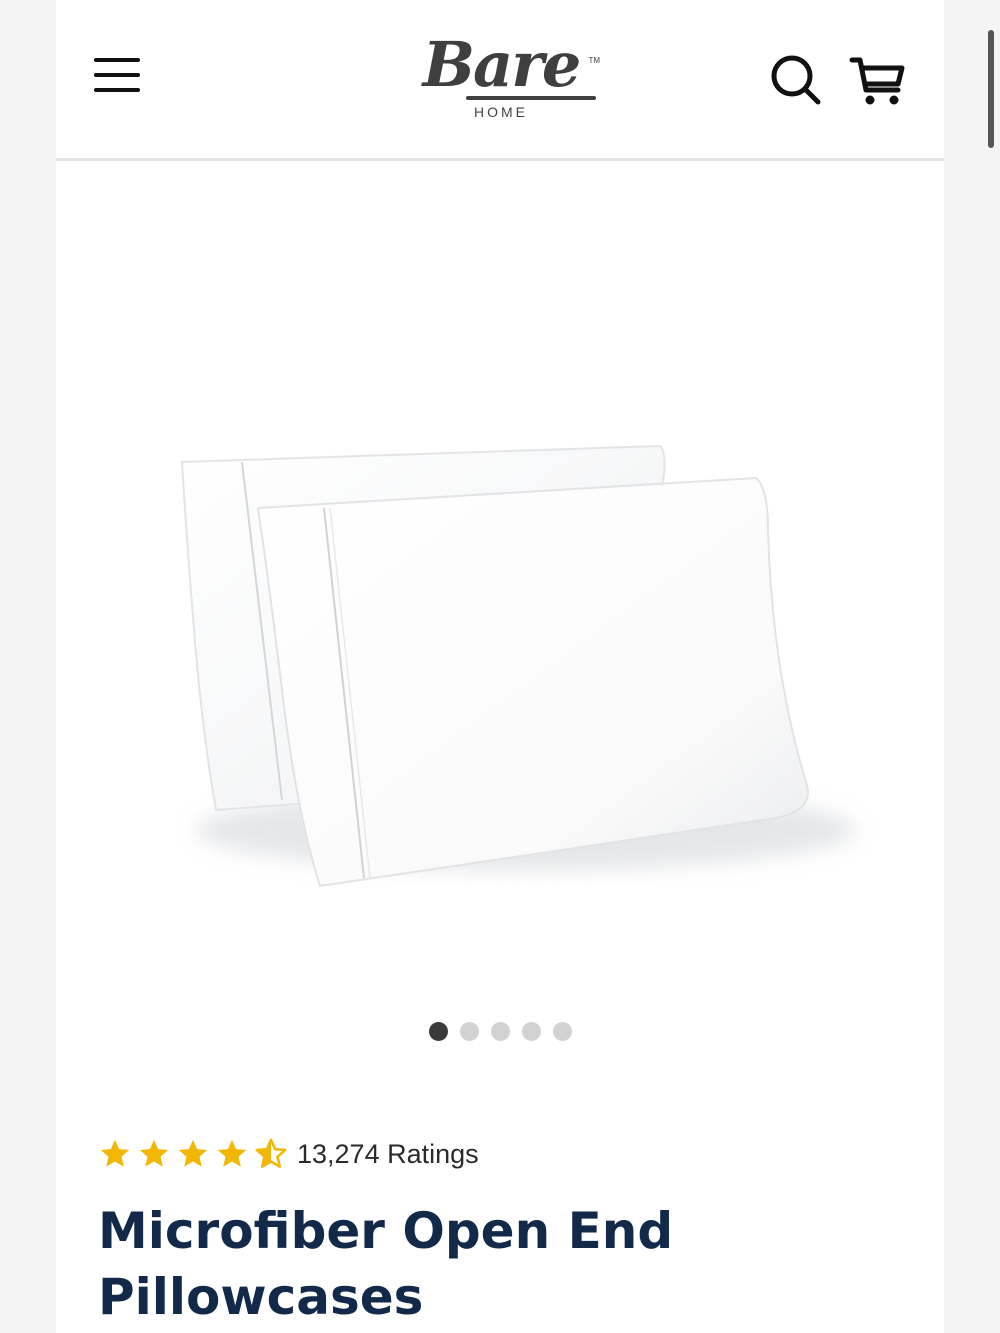 This screenshot has height=1333, width=1000. I want to click on brand-logo: Bare TM HOME, so click(501, 80).